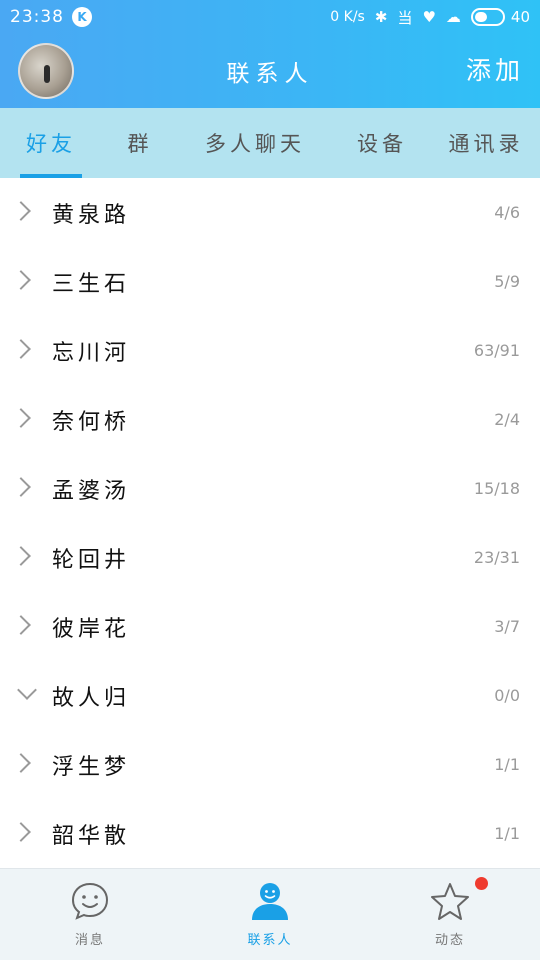 The image size is (540, 960). Describe the element at coordinates (91, 353) in the screenshot. I see `group-name: 忘川河` at that location.